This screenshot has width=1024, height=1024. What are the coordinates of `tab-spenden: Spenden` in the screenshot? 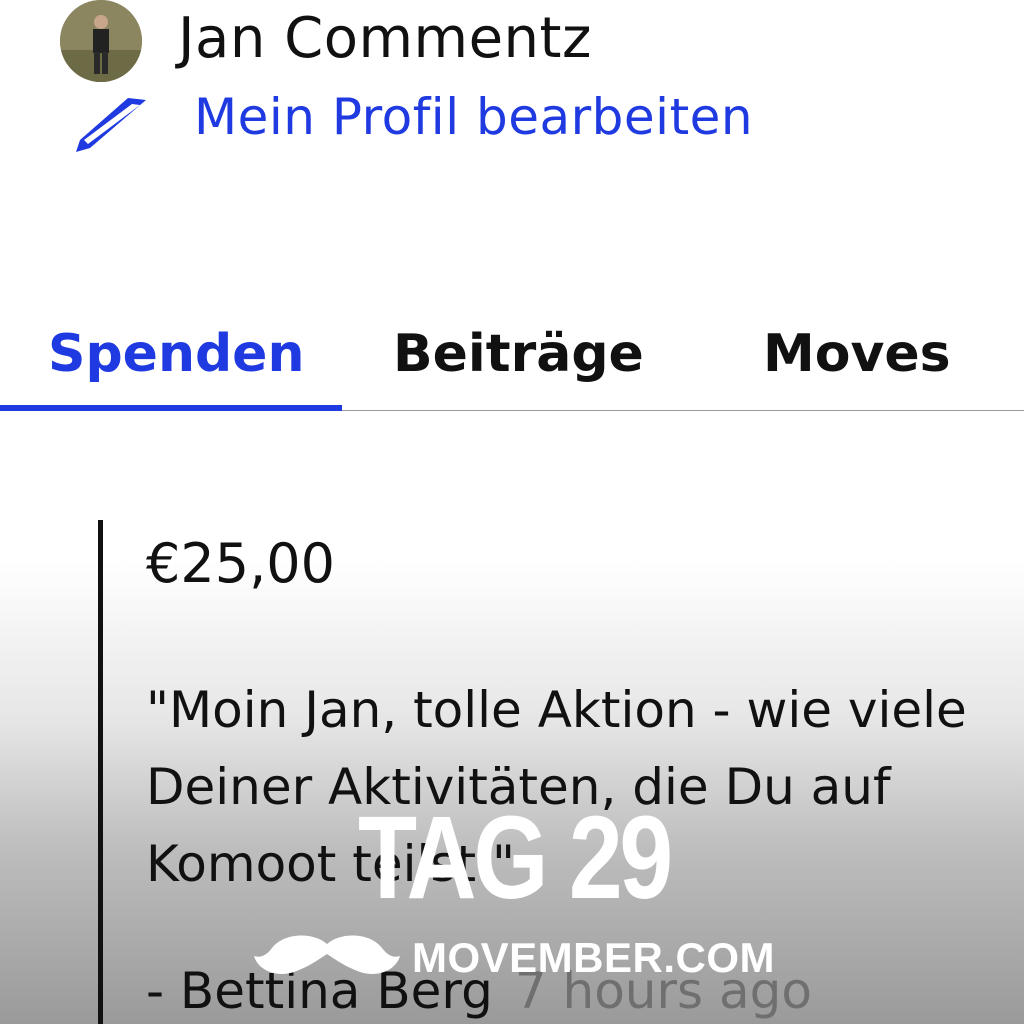 It's located at (176, 354).